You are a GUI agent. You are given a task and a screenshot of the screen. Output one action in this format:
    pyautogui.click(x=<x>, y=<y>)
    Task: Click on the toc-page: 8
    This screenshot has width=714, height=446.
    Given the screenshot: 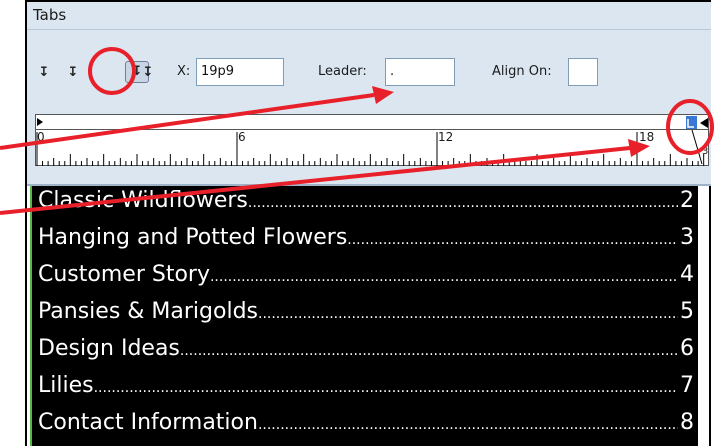 What is the action you would take?
    pyautogui.click(x=687, y=422)
    